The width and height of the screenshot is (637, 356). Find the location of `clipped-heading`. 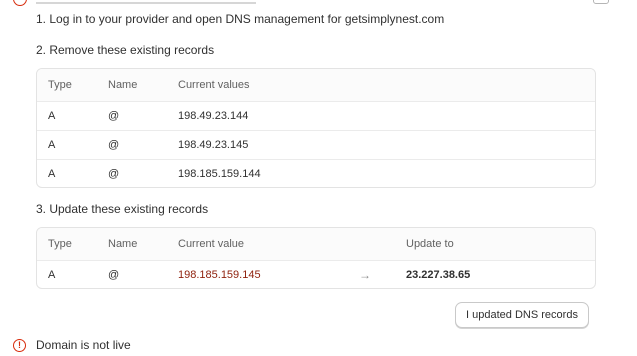

clipped-heading is located at coordinates (146, 2).